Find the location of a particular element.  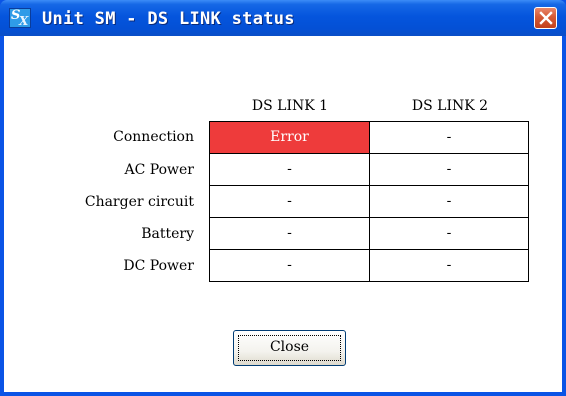

row-label-battery: Battery is located at coordinates (167, 234).